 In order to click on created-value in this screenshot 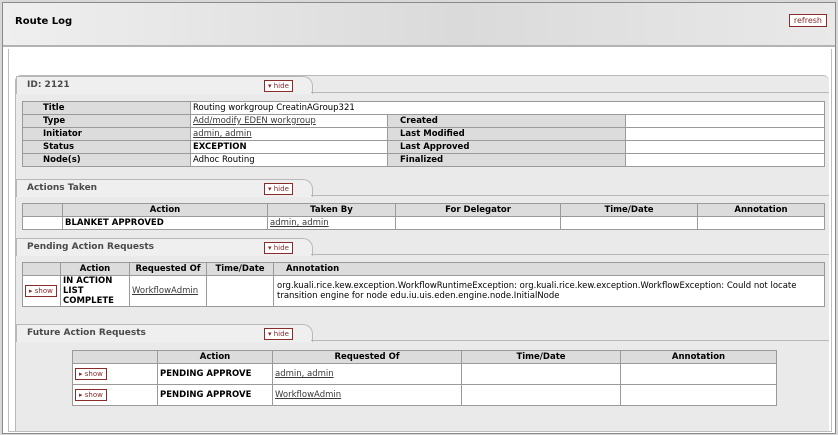, I will do `click(725, 121)`.